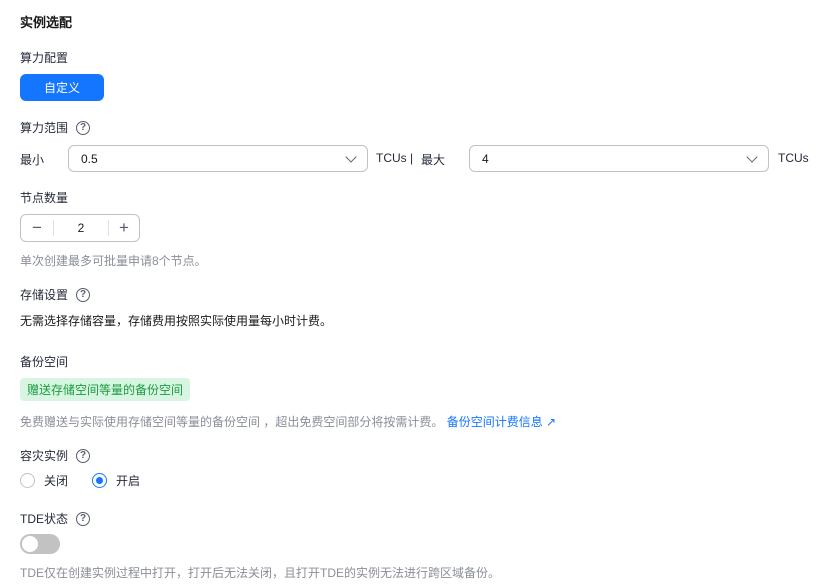 This screenshot has width=820, height=585. I want to click on nodes-input: 2, so click(81, 228).